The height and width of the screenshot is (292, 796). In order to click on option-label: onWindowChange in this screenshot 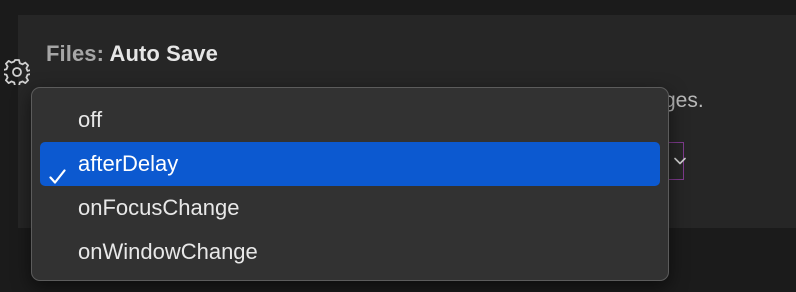, I will do `click(168, 251)`.